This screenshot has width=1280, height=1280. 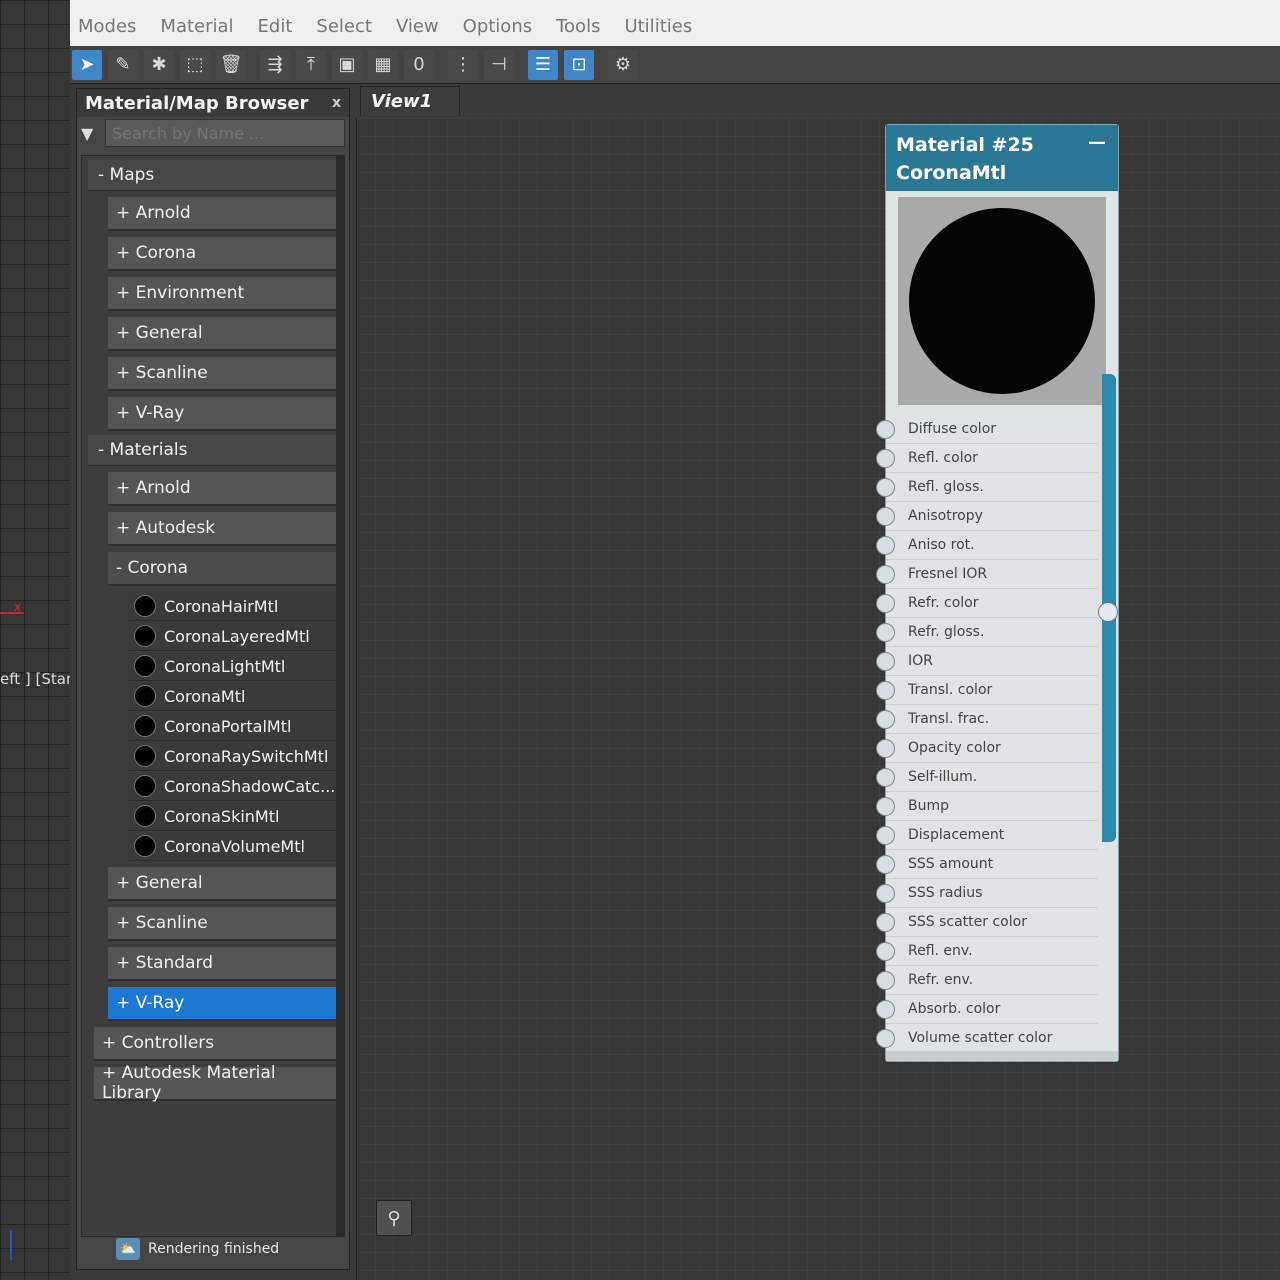 I want to click on menu-view: View, so click(x=417, y=23).